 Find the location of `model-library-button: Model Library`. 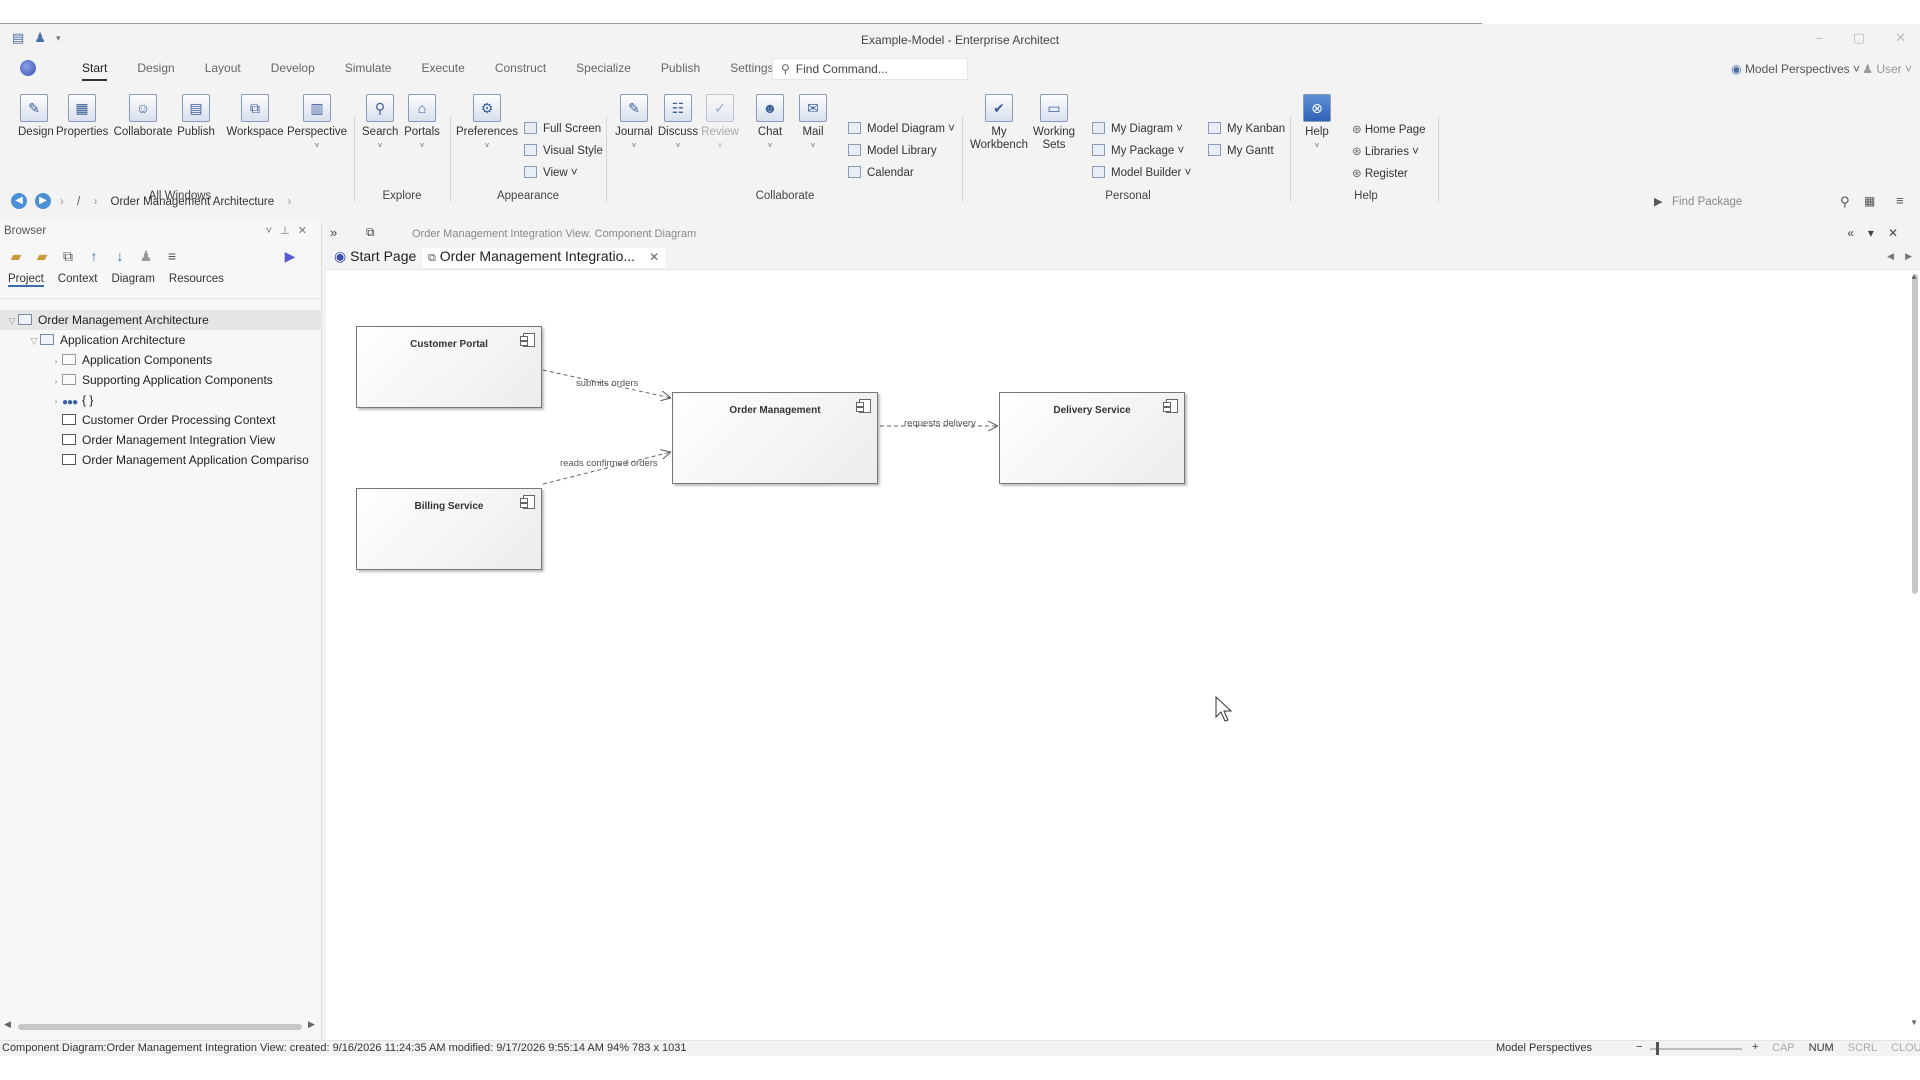

model-library-button: Model Library is located at coordinates (892, 150).